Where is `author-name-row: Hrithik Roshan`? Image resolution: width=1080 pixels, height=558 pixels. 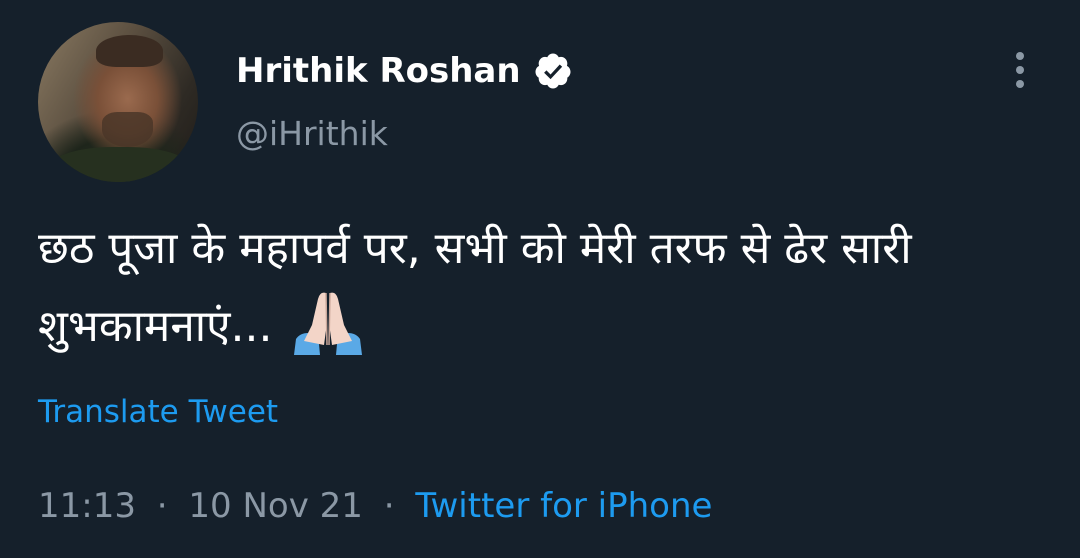 author-name-row: Hrithik Roshan is located at coordinates (404, 71).